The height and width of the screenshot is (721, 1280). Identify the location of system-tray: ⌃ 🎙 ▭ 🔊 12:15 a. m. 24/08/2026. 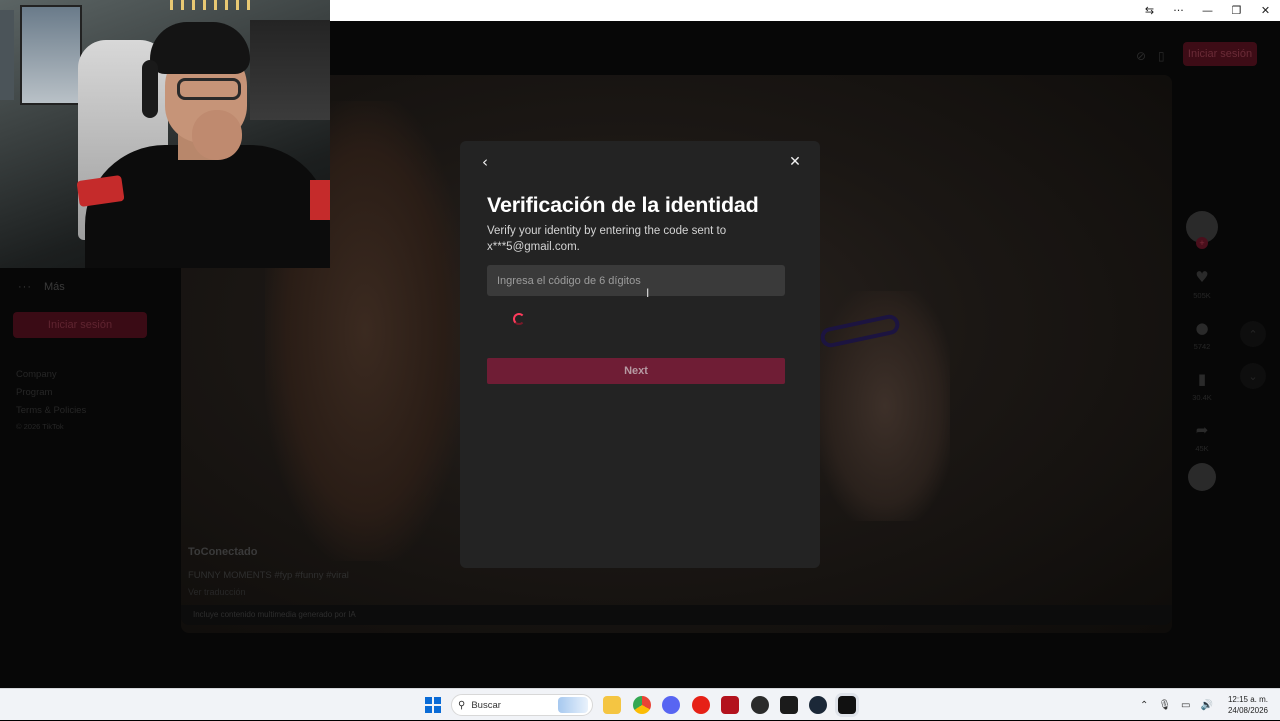
(1207, 705).